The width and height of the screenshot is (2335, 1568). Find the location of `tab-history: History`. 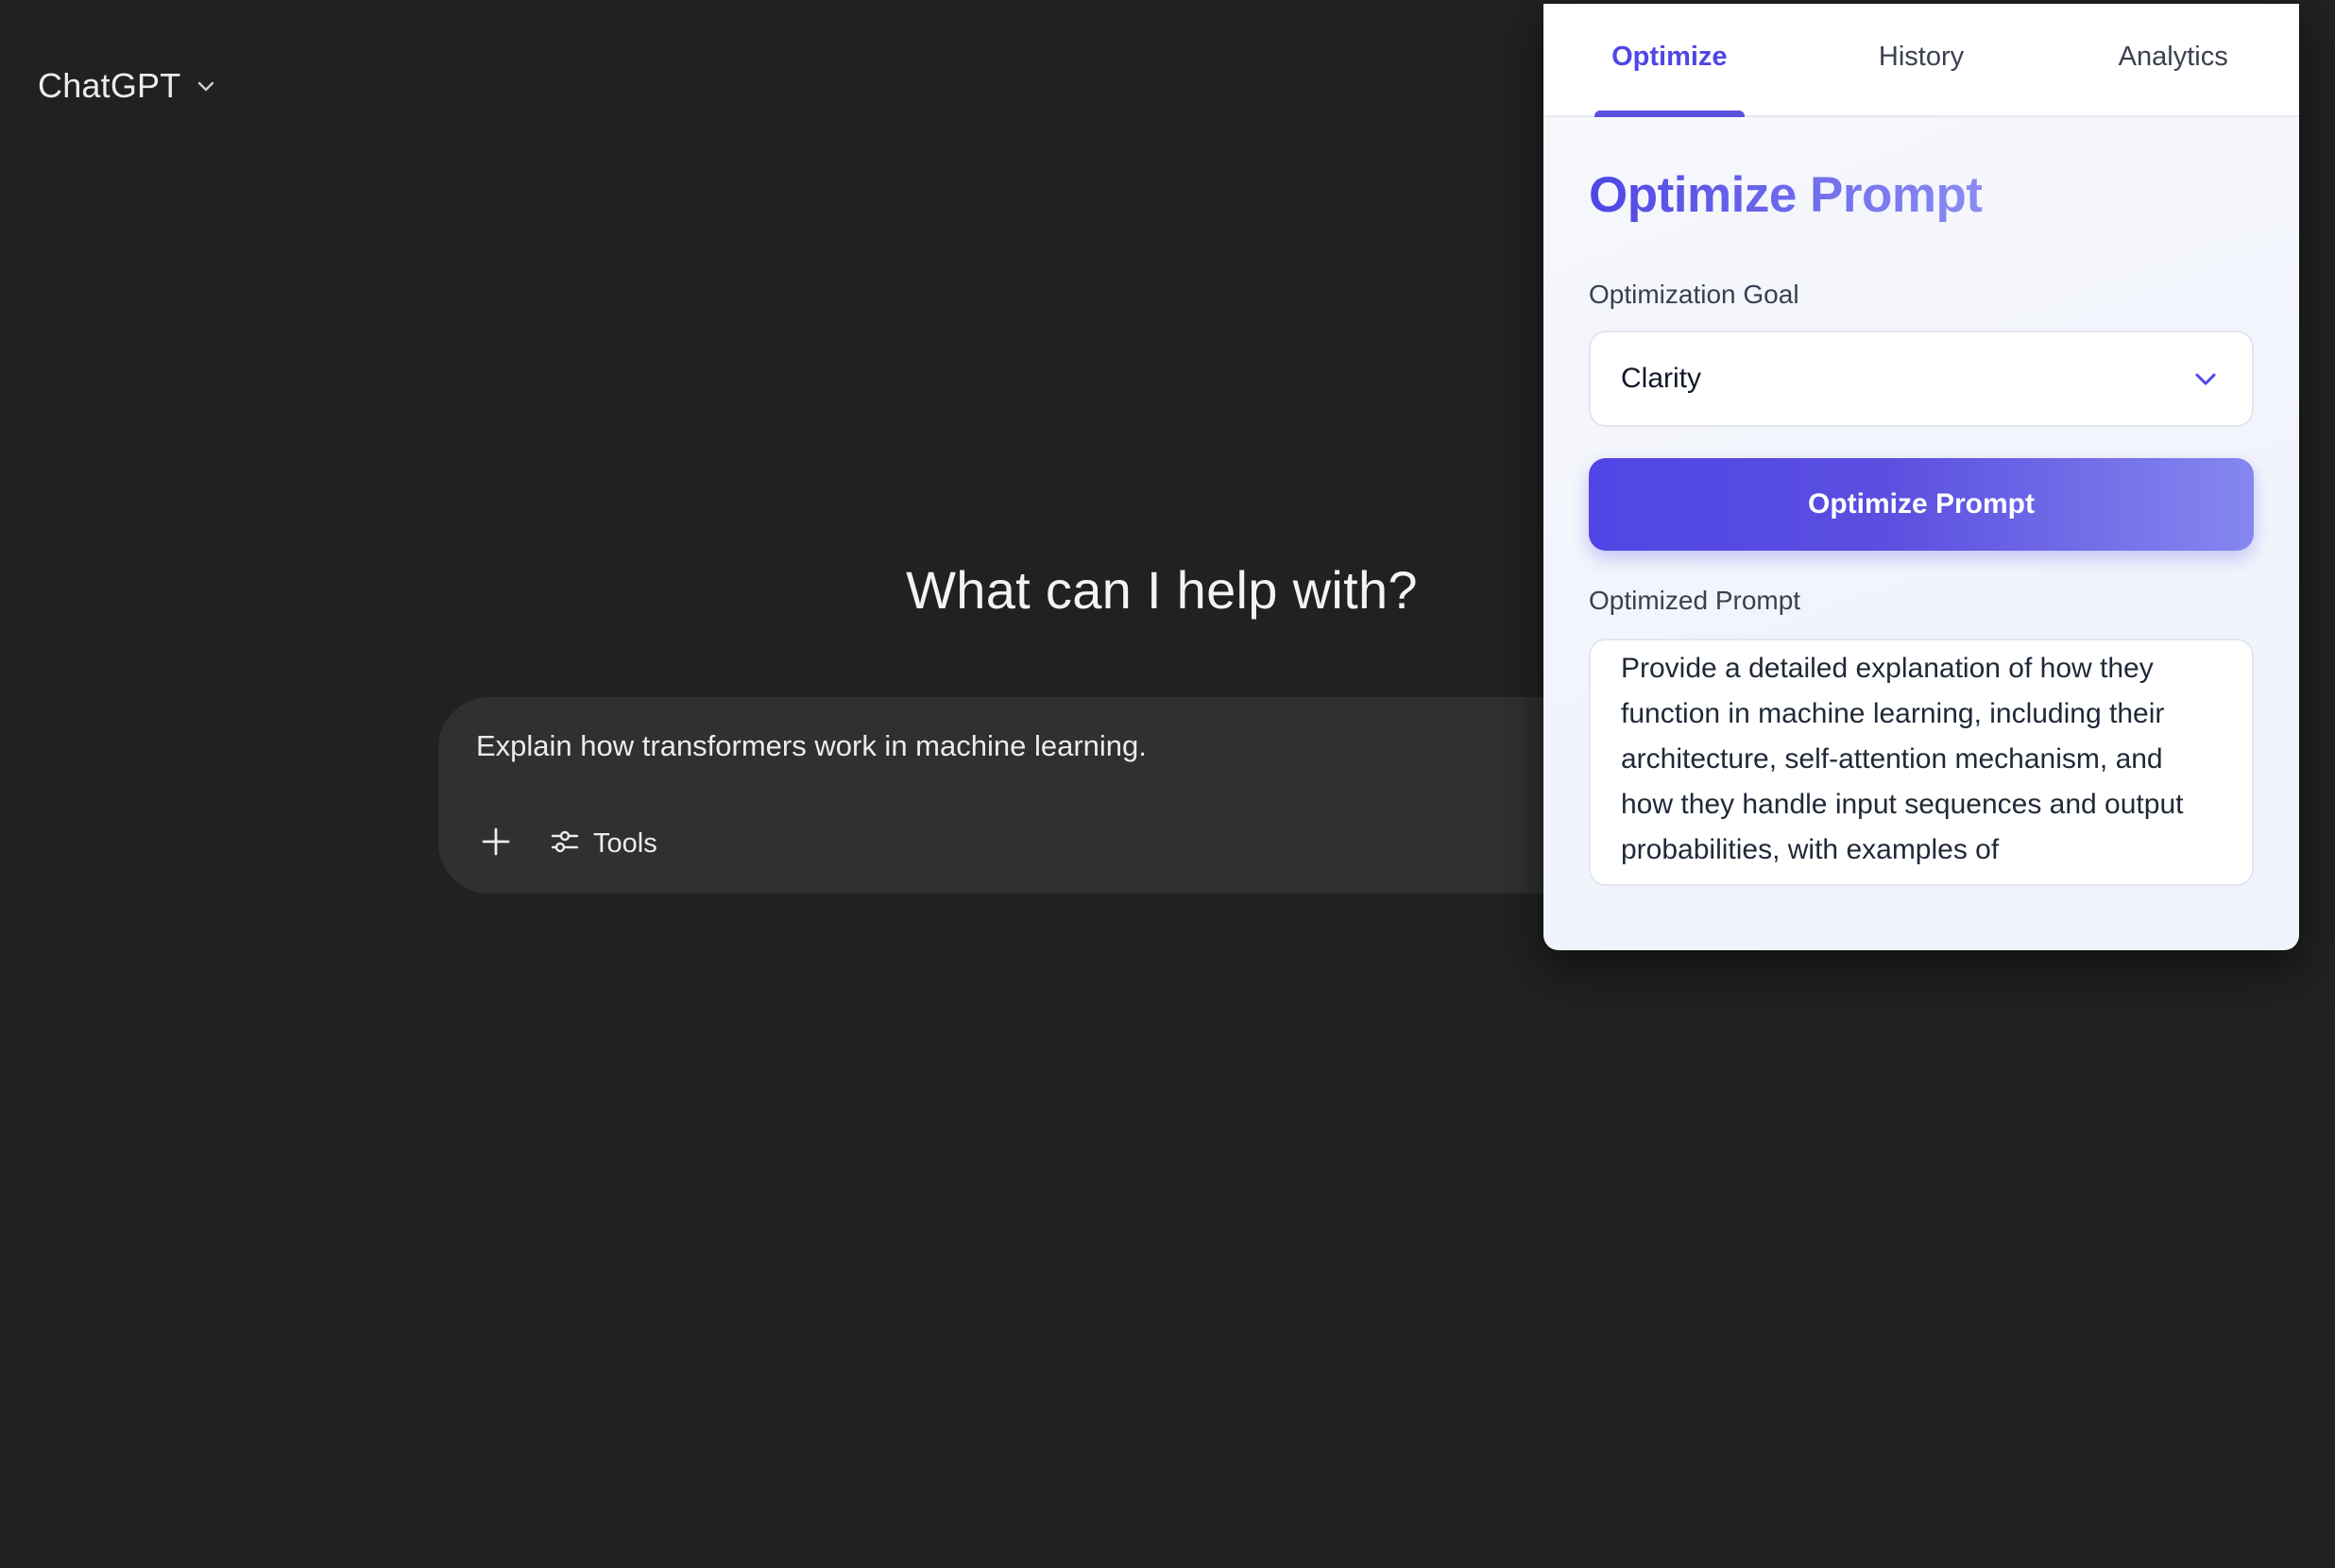

tab-history: History is located at coordinates (1922, 59).